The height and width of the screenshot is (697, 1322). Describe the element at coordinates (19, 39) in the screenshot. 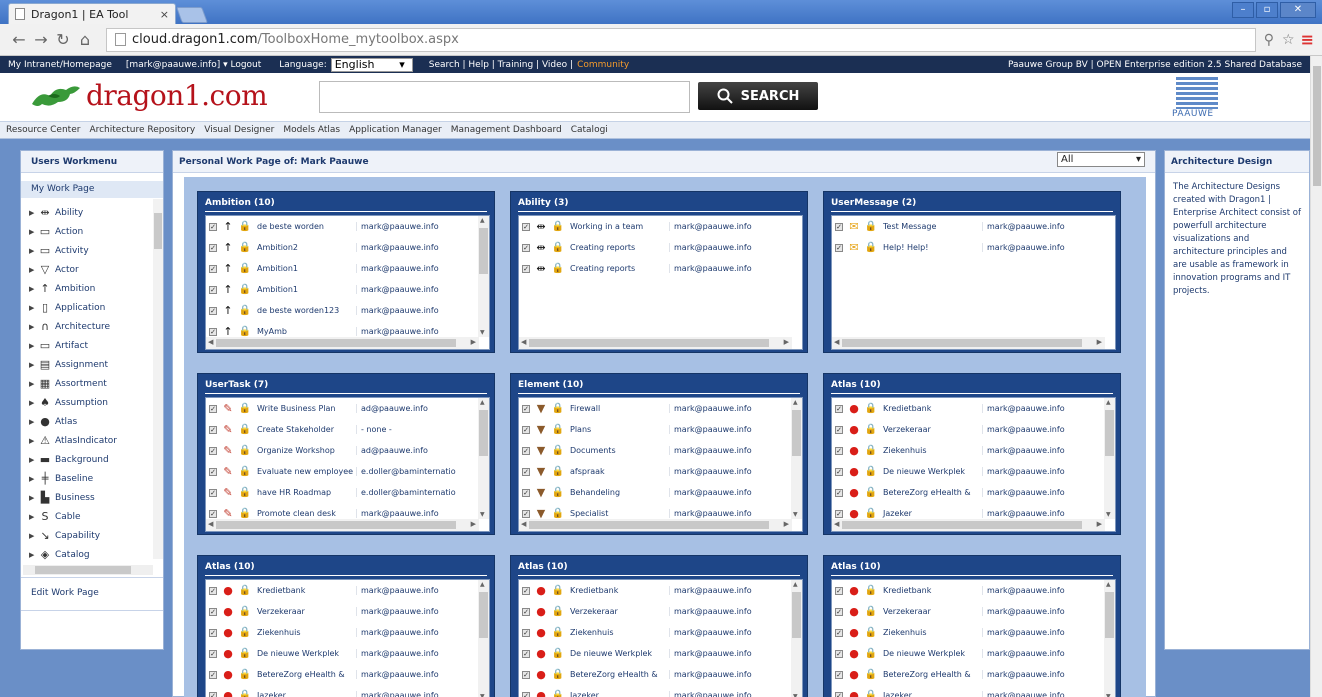

I see `back-icon: ←` at that location.